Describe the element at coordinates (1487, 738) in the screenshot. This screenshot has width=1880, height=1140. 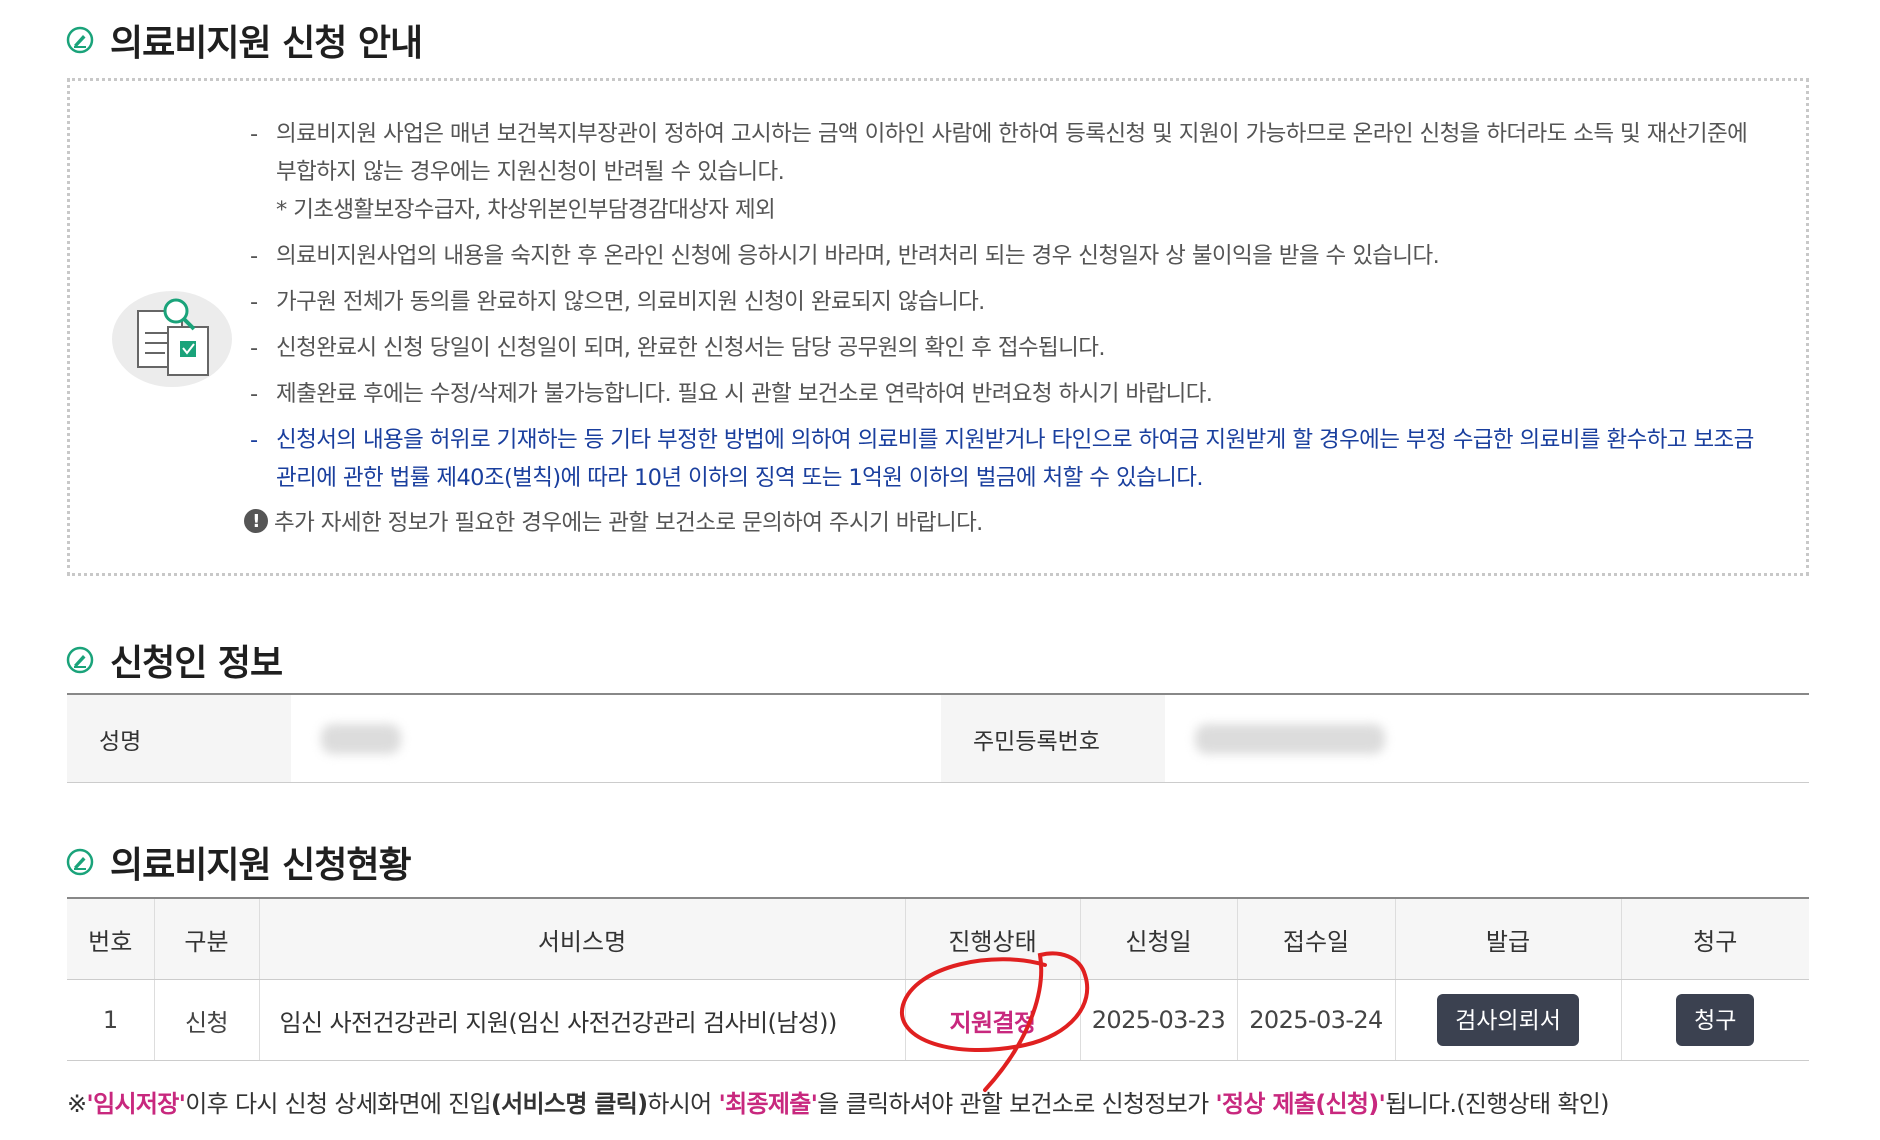
I see `id-number-value` at that location.